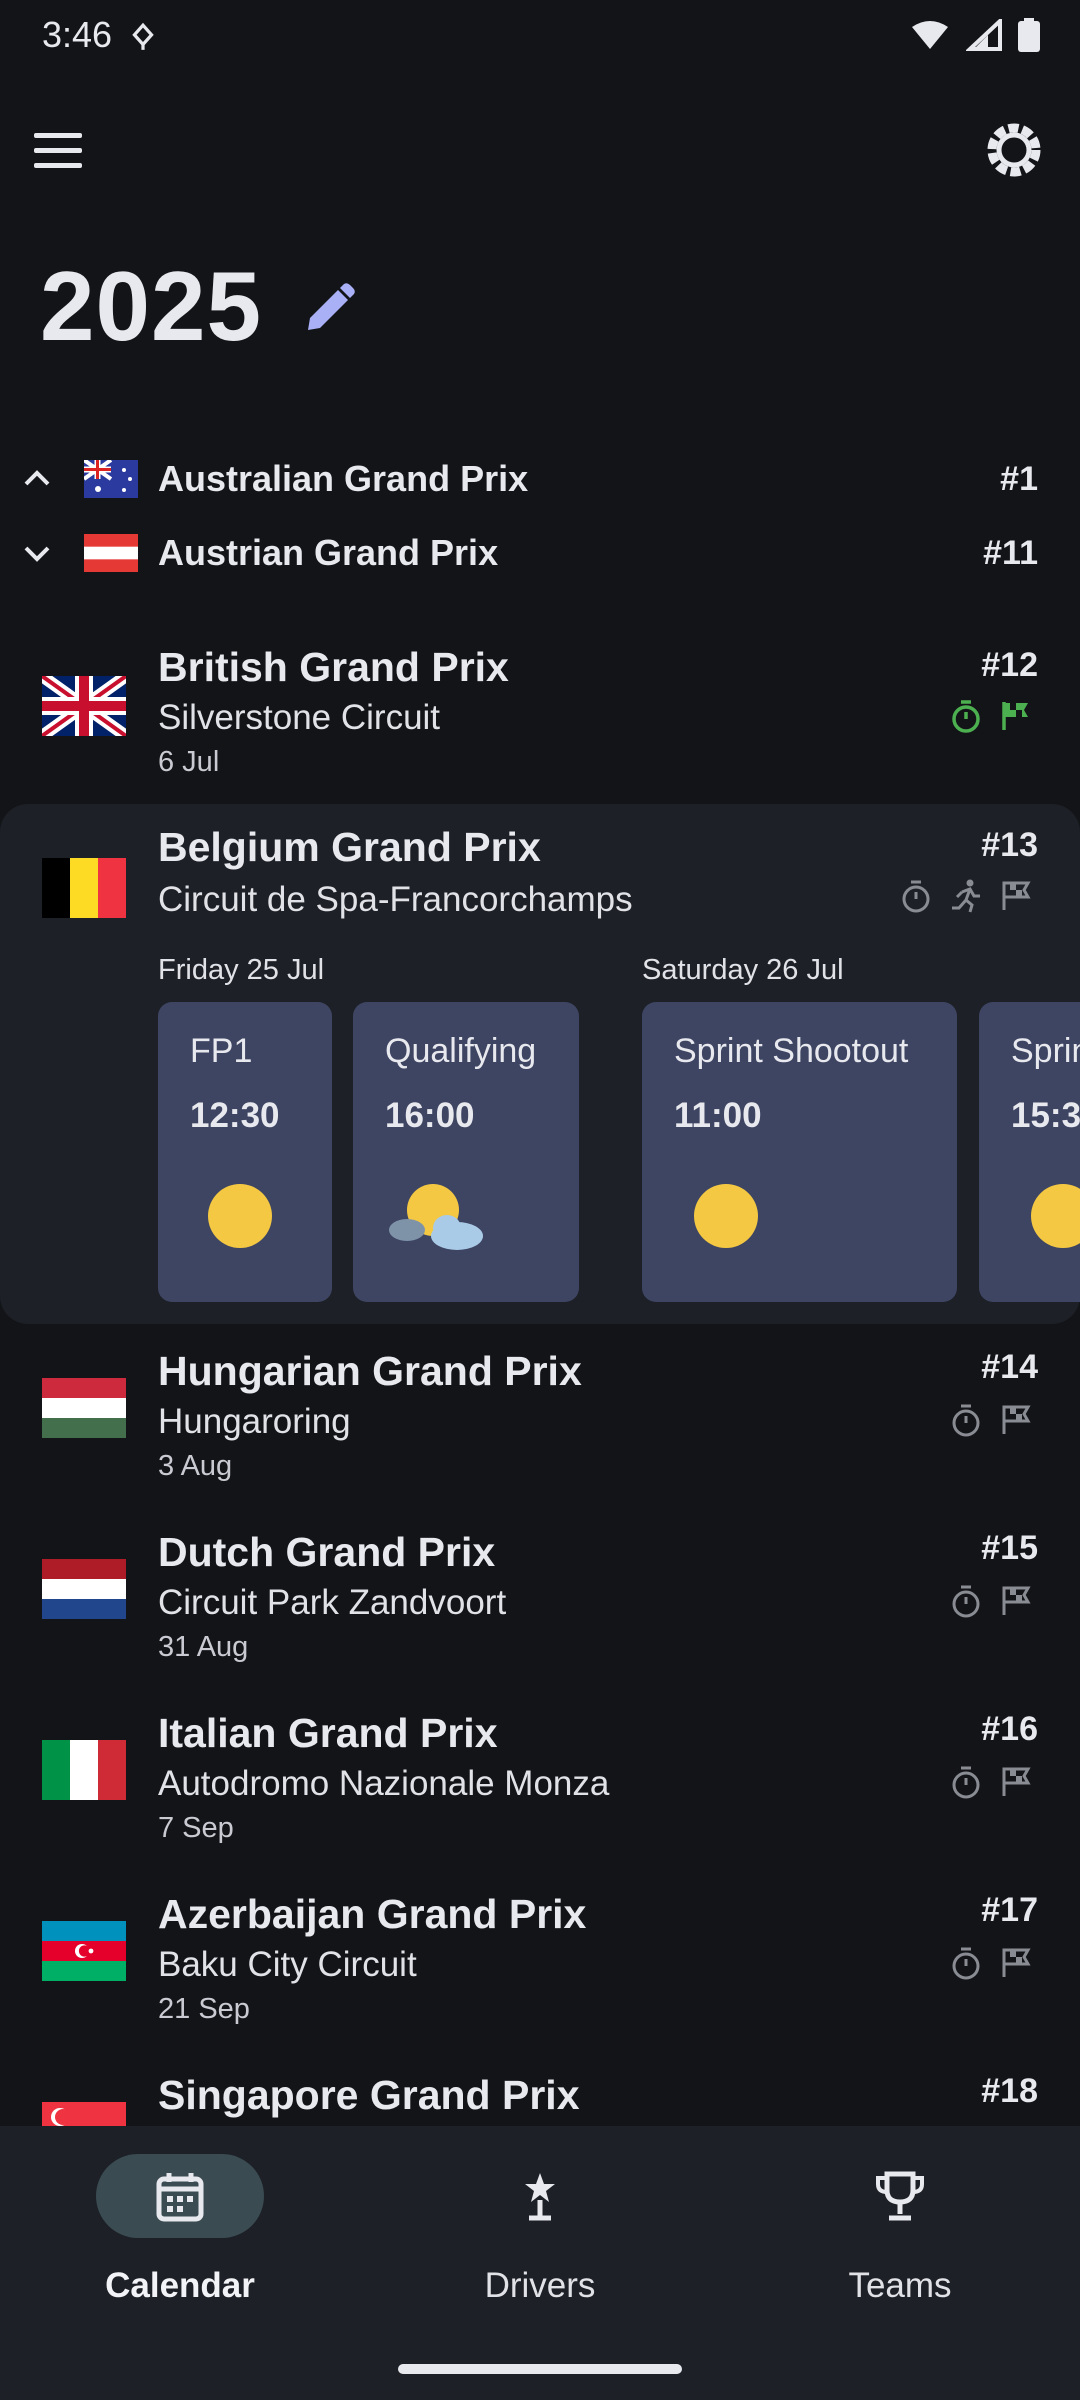 Image resolution: width=1080 pixels, height=2400 pixels. What do you see at coordinates (84, 1589) in the screenshot?
I see `flag-netherlands-icon` at bounding box center [84, 1589].